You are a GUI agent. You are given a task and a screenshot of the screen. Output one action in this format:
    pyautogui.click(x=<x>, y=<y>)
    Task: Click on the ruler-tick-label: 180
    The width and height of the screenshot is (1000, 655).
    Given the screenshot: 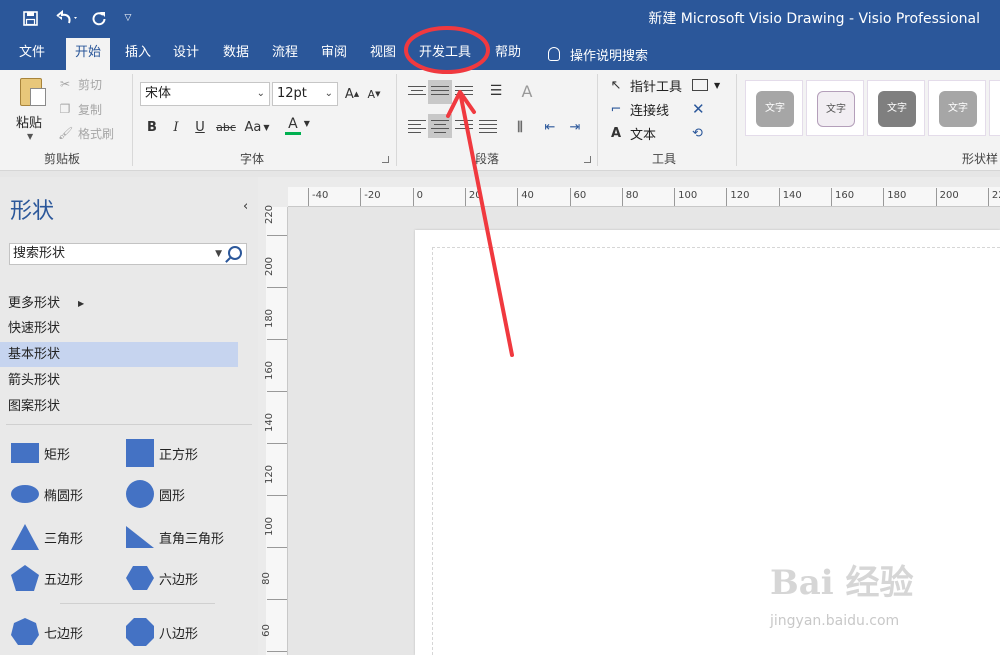 What is the action you would take?
    pyautogui.click(x=270, y=318)
    